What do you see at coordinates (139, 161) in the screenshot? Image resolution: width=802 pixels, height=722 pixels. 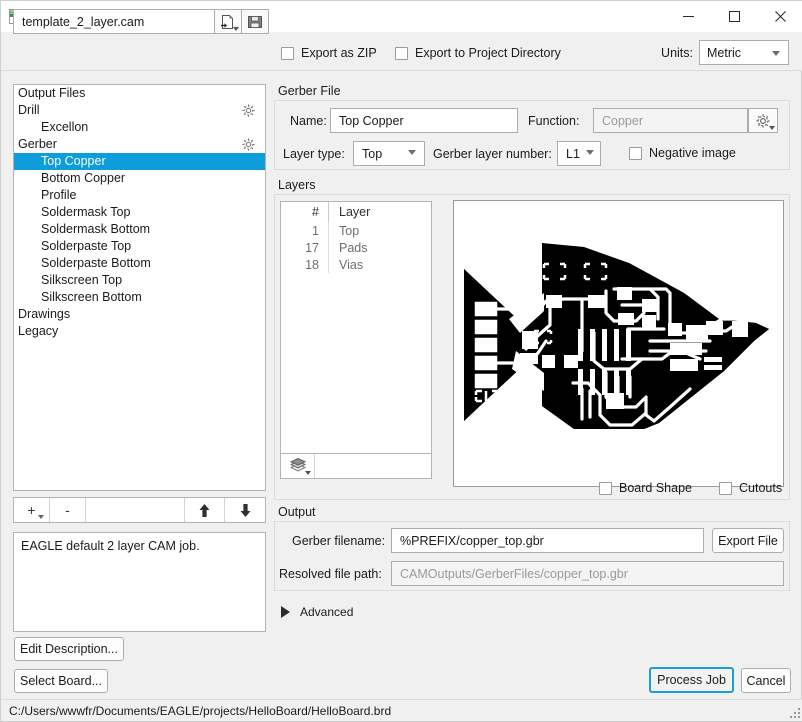 I see `tree-item-top-copper: Top Copper` at bounding box center [139, 161].